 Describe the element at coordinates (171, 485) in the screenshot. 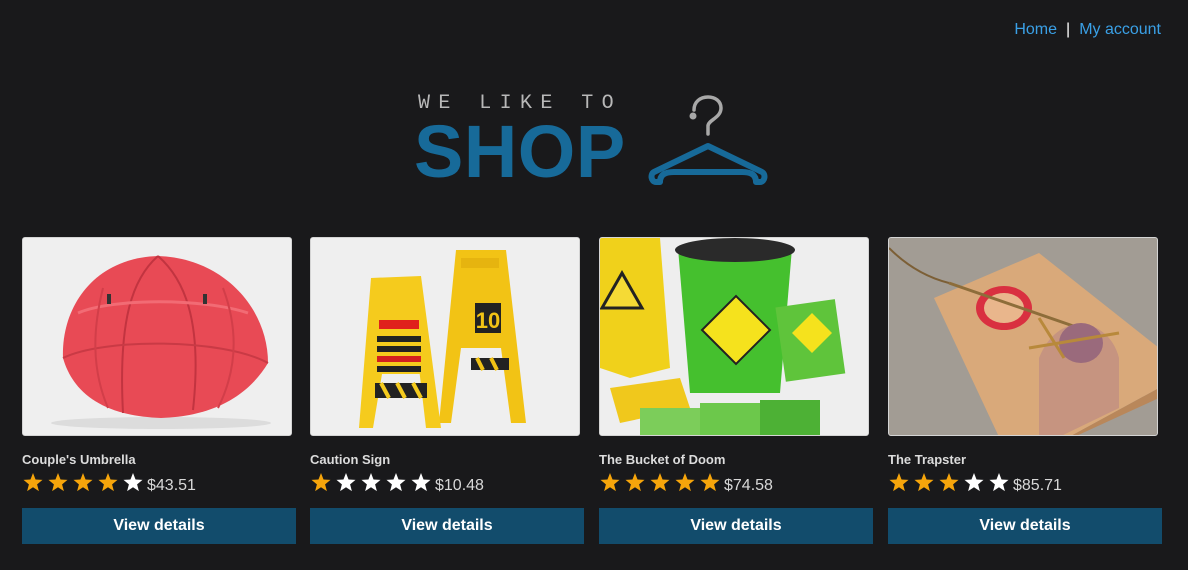

I see `product-price: $43.51` at that location.